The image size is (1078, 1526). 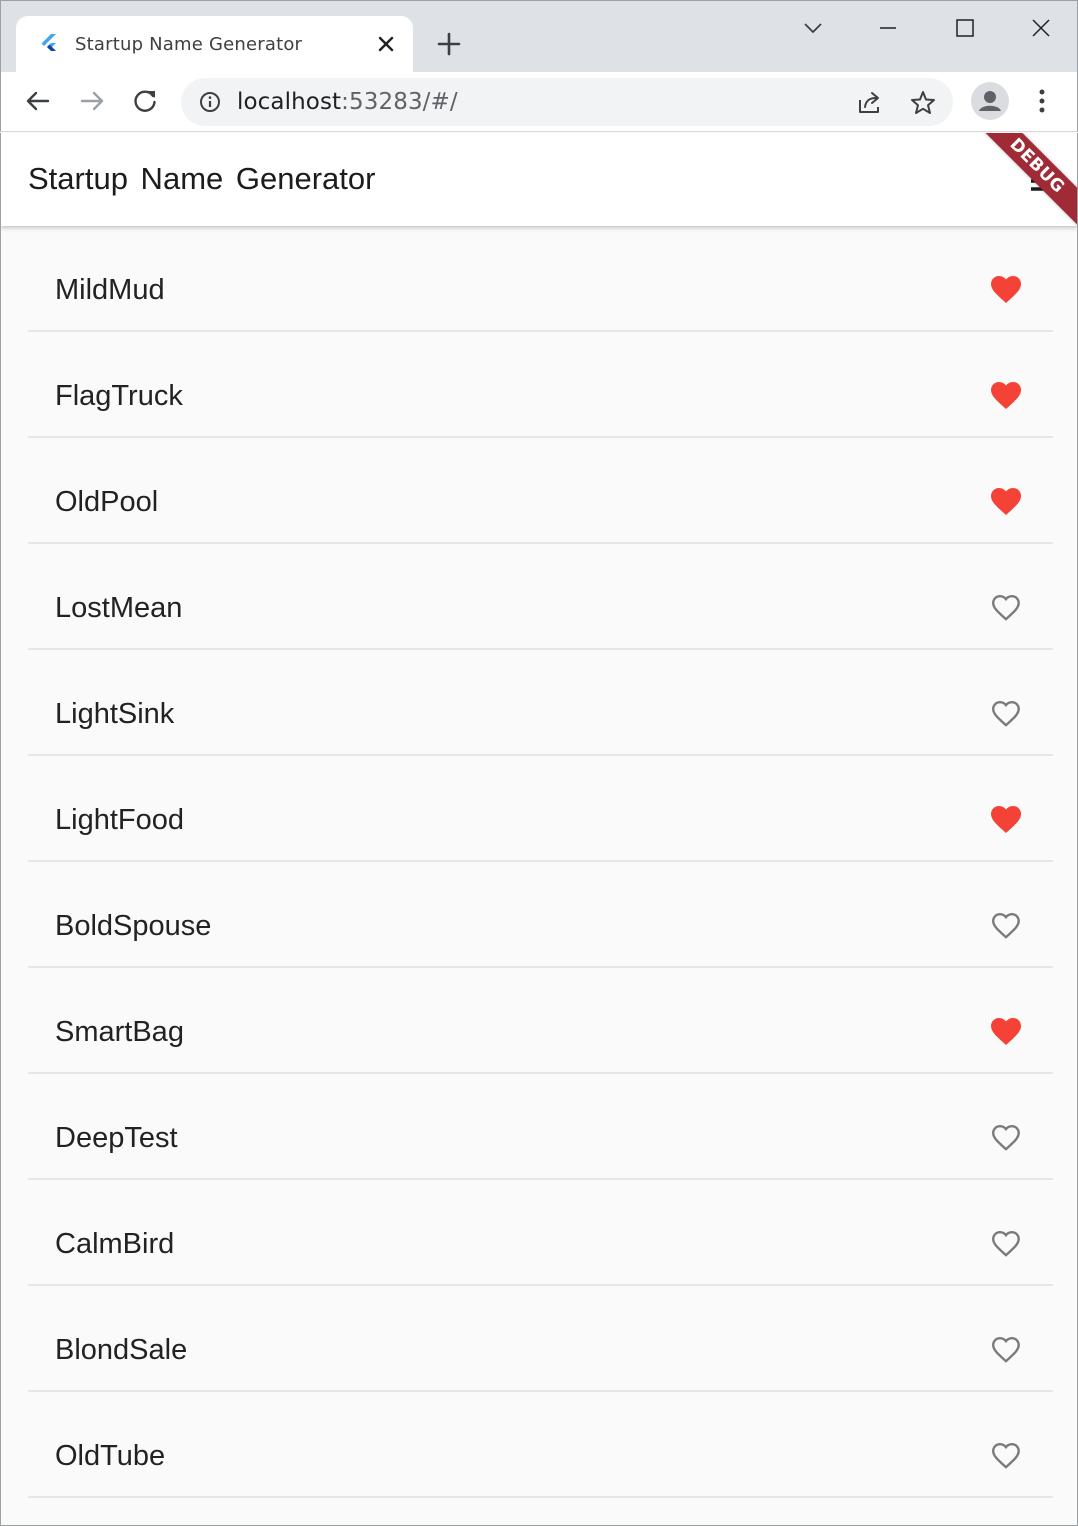 I want to click on list-item: DeepTest, so click(x=540, y=1127).